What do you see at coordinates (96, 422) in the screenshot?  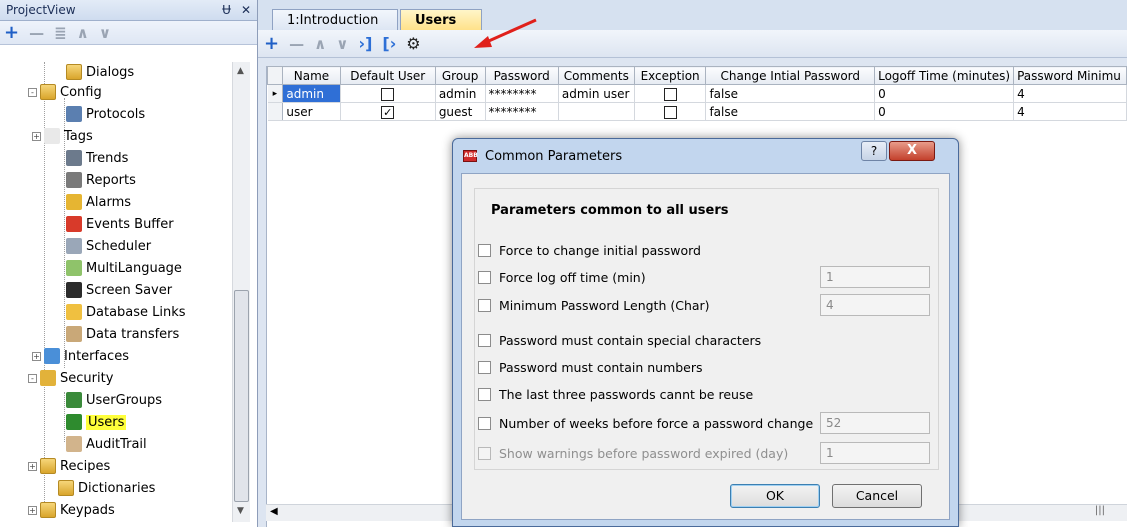 I see `tree-item-users: Users` at bounding box center [96, 422].